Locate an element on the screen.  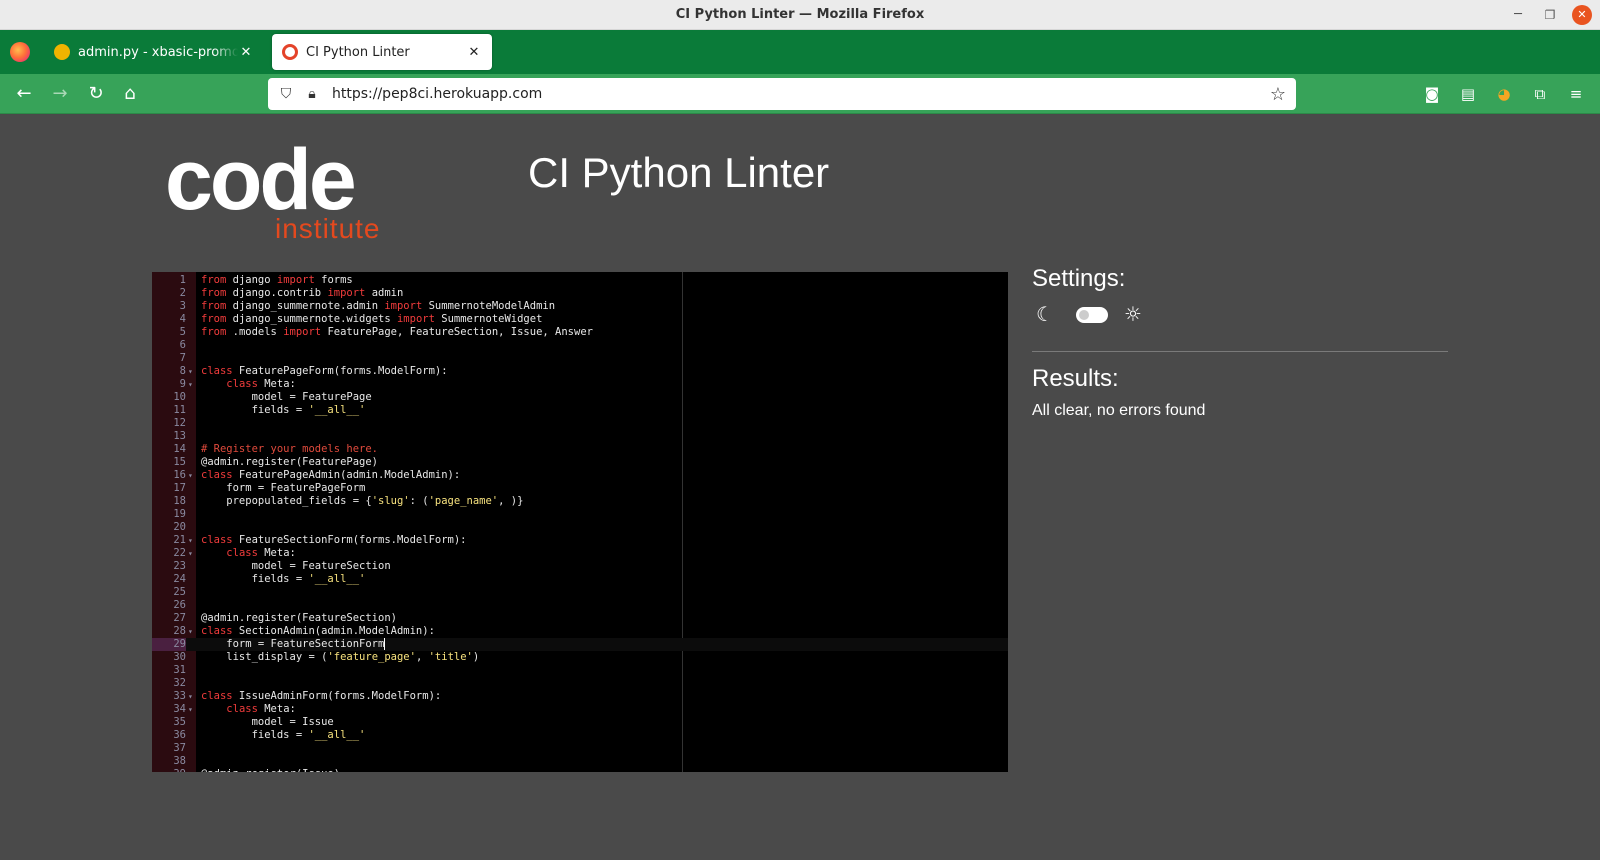
line-number: 6 is located at coordinates (182, 345).